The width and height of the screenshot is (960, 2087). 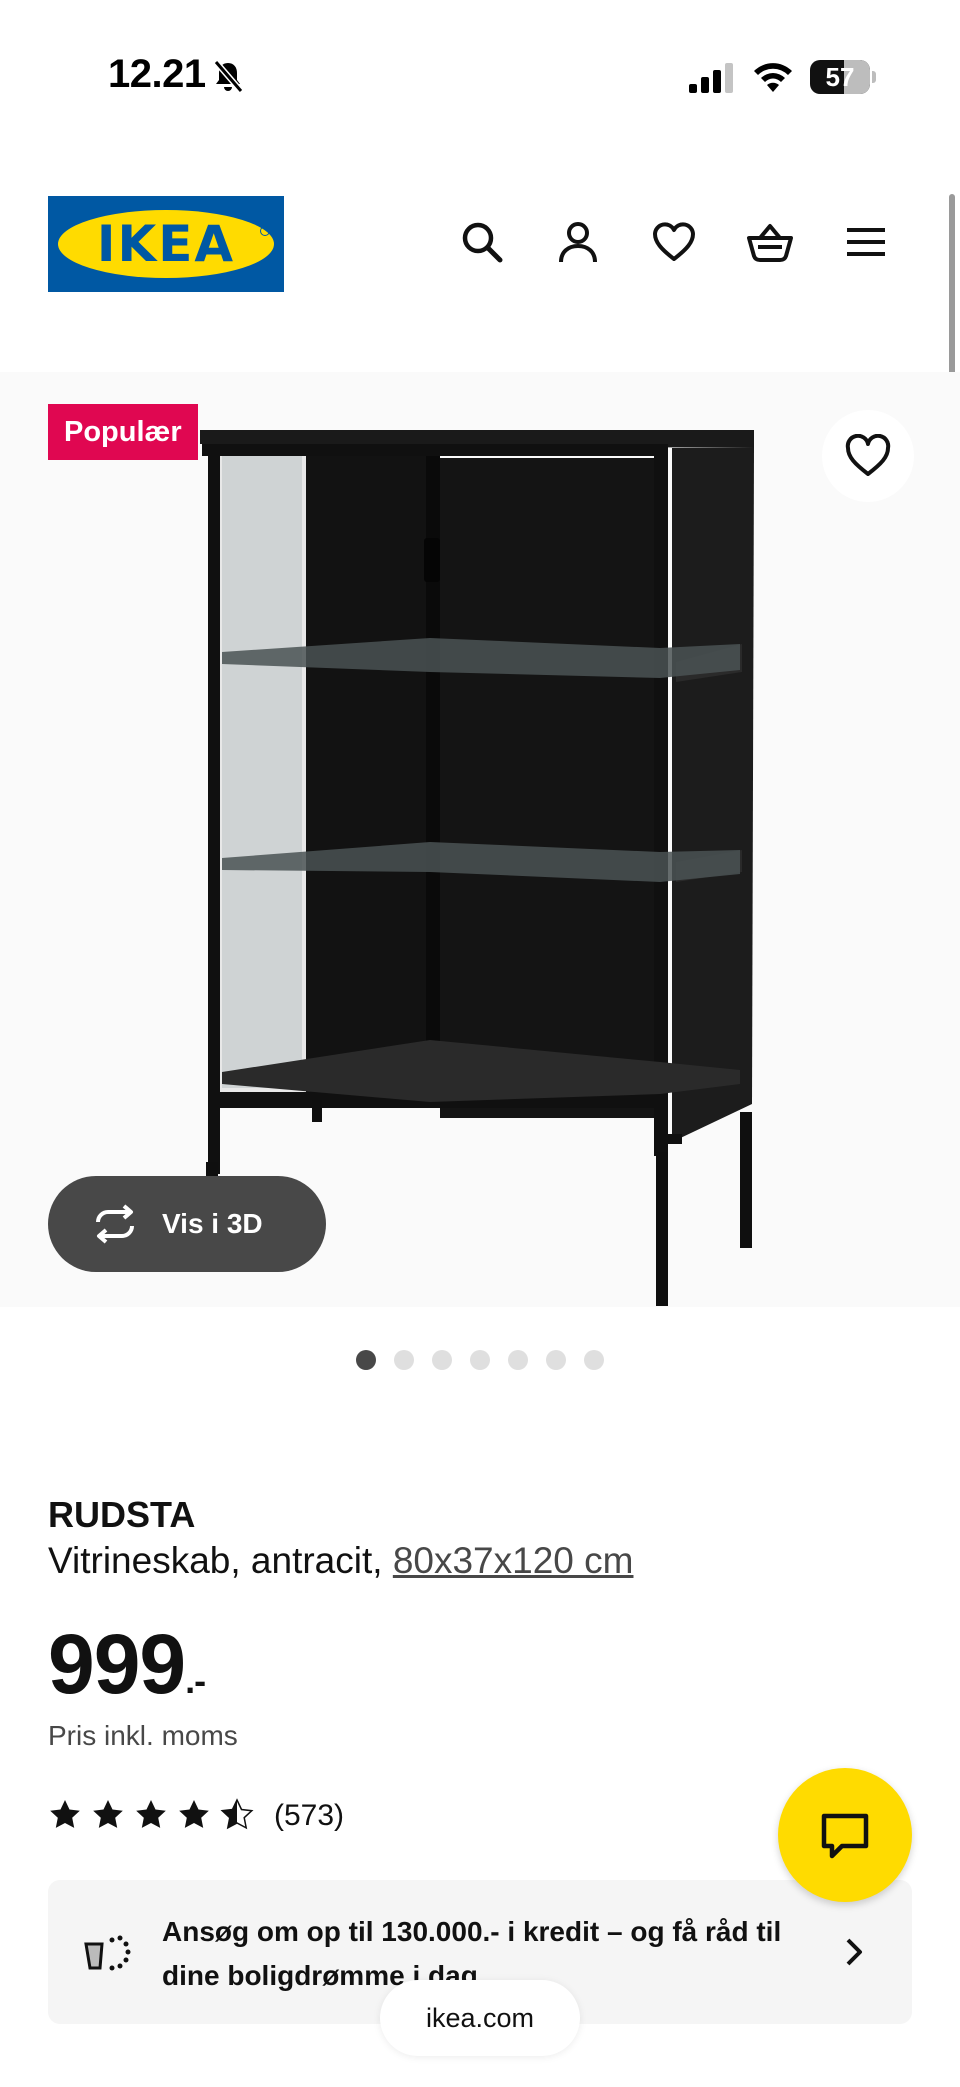 I want to click on battery-icon: 57, so click(x=843, y=77).